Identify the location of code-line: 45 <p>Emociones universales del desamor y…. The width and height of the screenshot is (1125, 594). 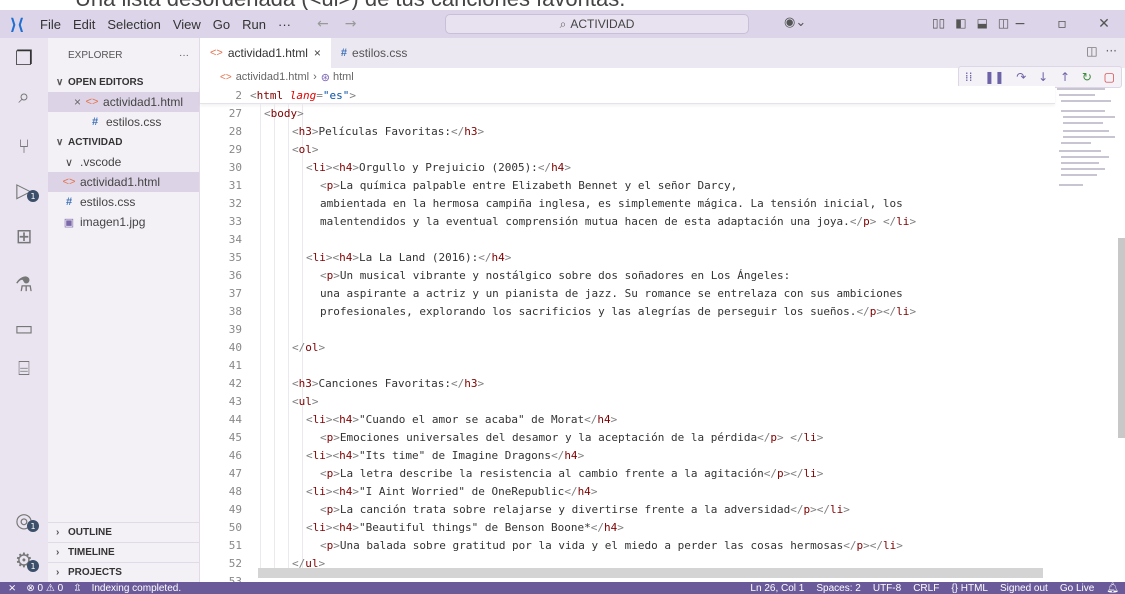
(627, 437).